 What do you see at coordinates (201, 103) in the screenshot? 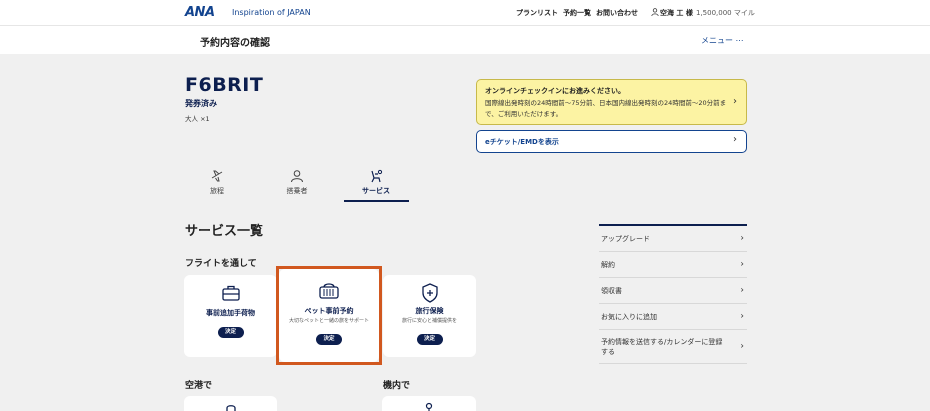
I see `ticket-status: 発券済み` at bounding box center [201, 103].